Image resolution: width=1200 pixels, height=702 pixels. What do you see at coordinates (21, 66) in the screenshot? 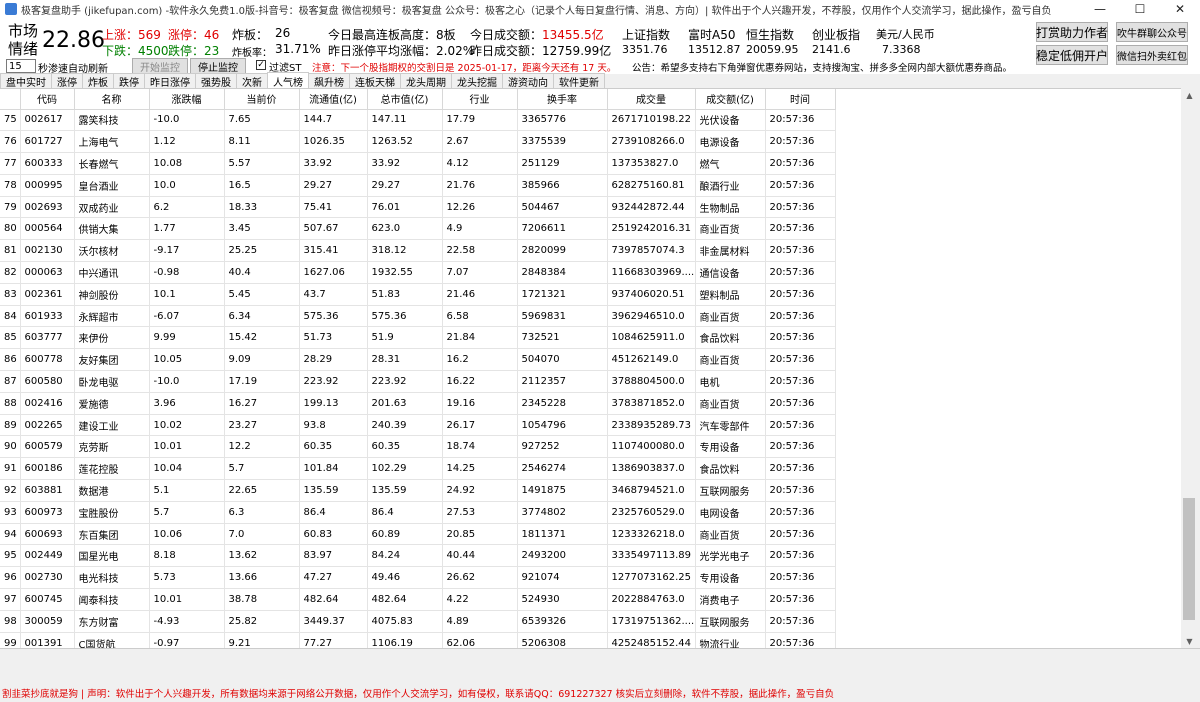
I see `refresh-interval-input` at bounding box center [21, 66].